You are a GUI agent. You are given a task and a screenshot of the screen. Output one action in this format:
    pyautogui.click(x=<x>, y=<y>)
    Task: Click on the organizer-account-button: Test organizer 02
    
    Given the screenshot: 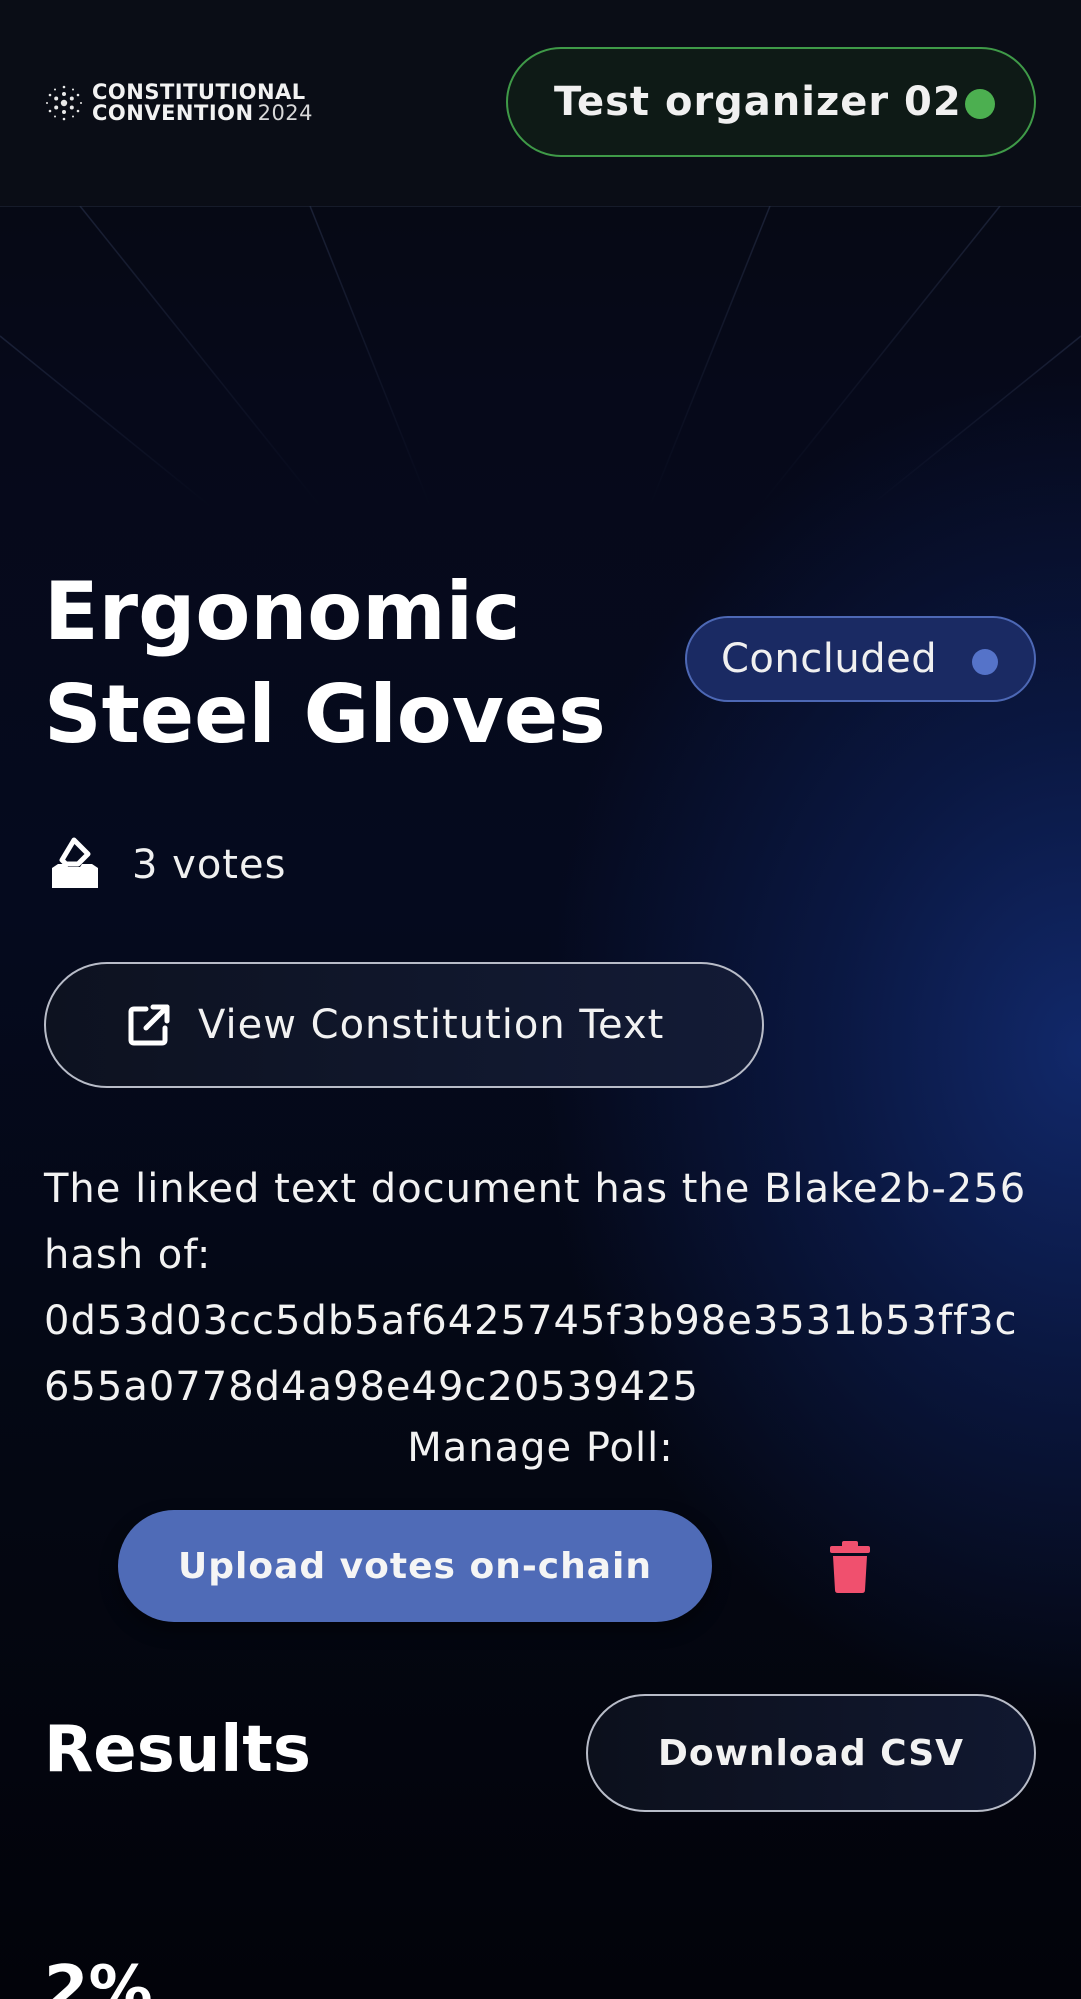 What is the action you would take?
    pyautogui.click(x=771, y=102)
    